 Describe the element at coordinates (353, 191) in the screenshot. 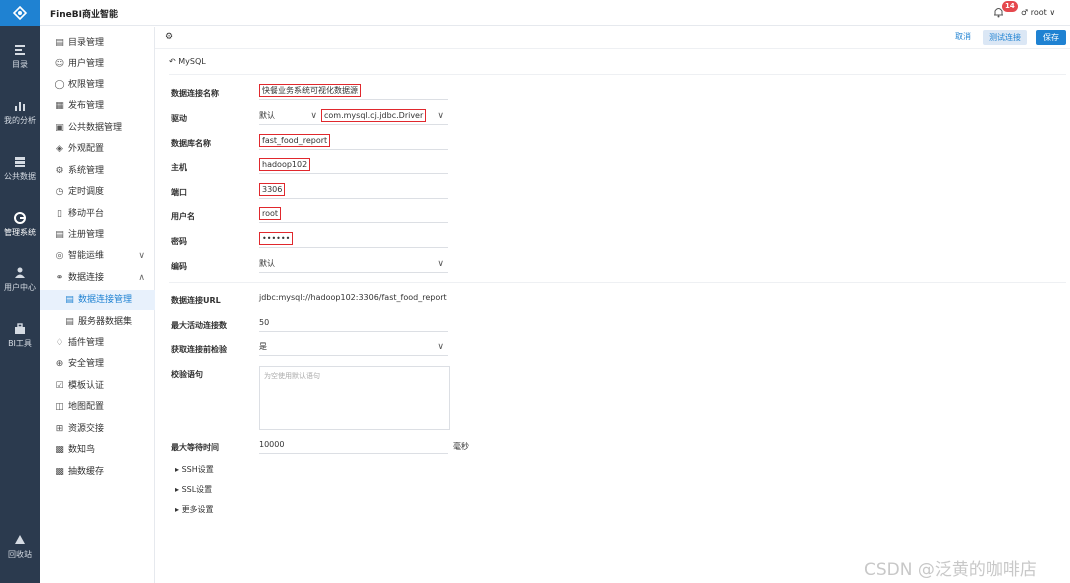

I see `port-field: 3306` at that location.